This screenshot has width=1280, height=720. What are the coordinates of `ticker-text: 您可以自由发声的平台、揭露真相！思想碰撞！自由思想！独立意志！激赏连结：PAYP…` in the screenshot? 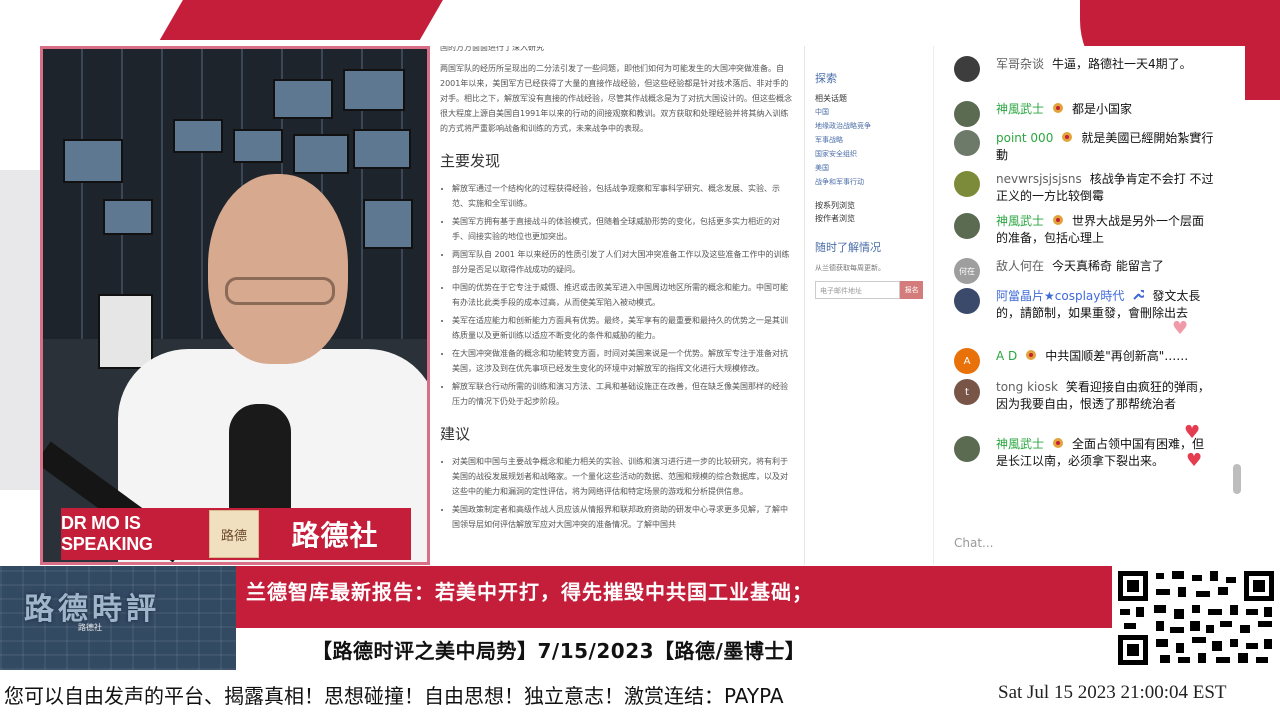 It's located at (394, 696).